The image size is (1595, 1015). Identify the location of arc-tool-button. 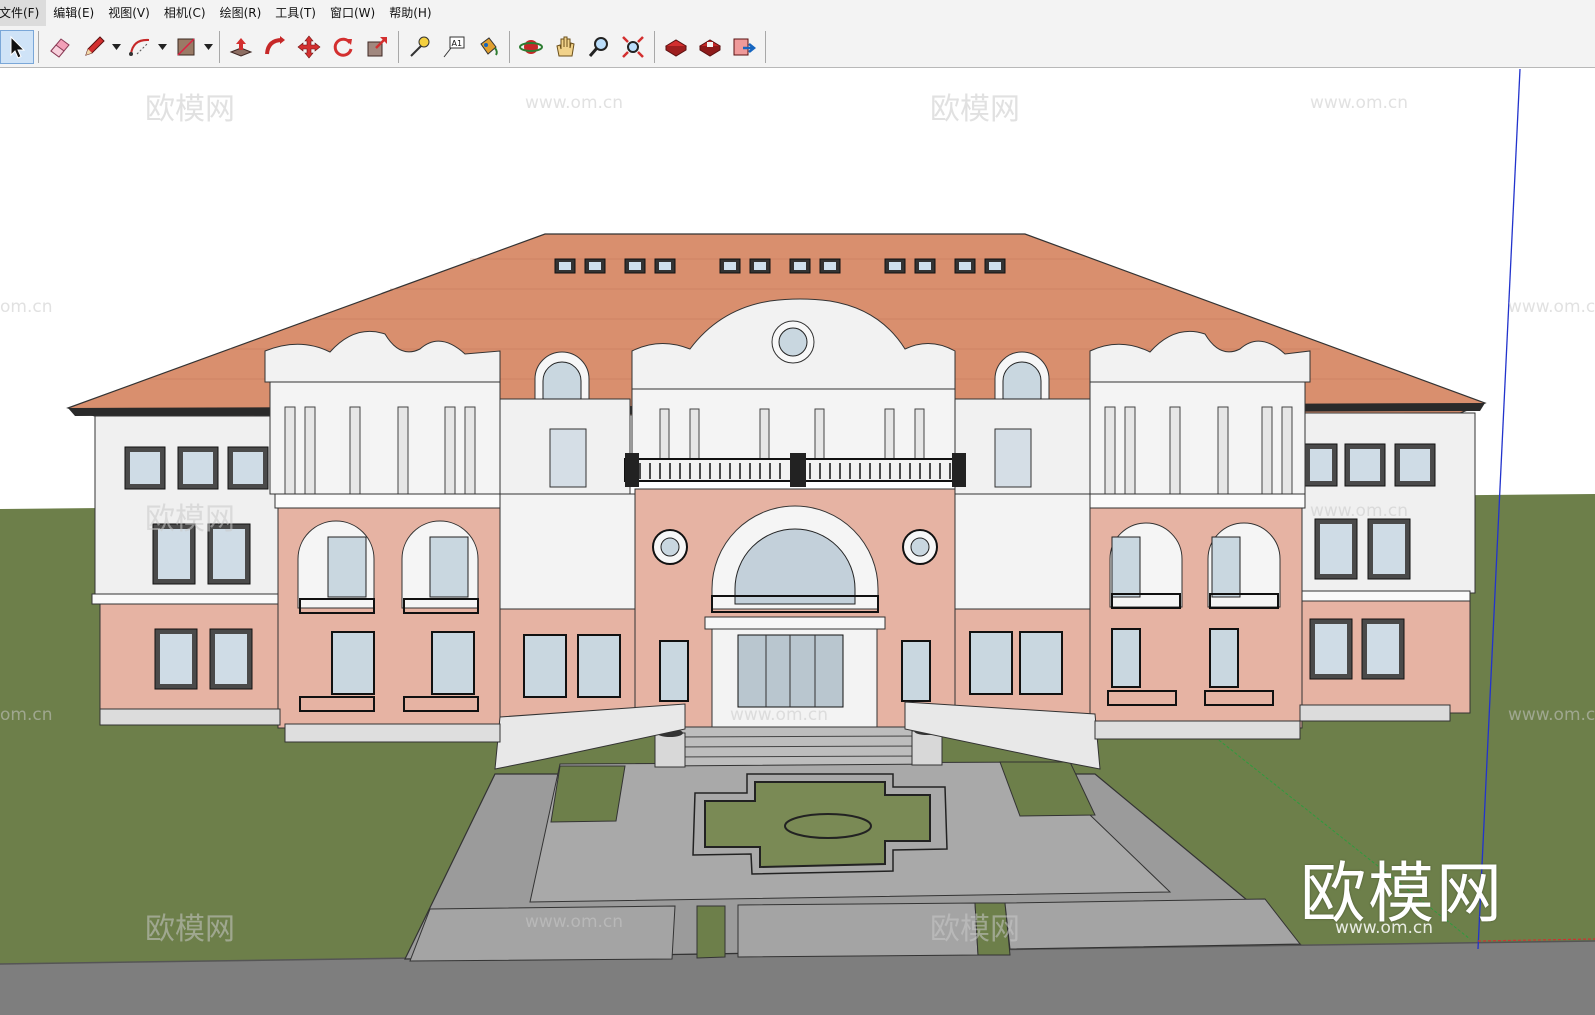
(140, 47).